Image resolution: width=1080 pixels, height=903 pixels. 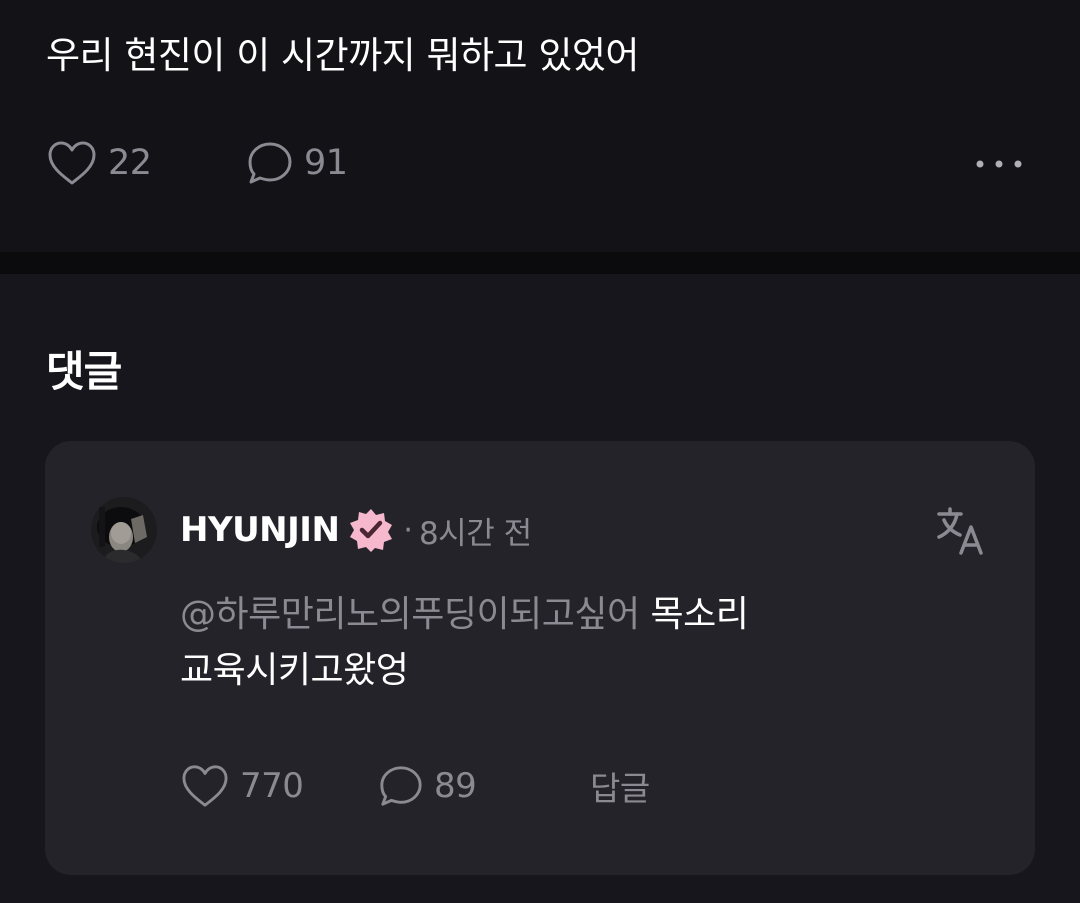 I want to click on comment-like-button: 770, so click(x=242, y=786).